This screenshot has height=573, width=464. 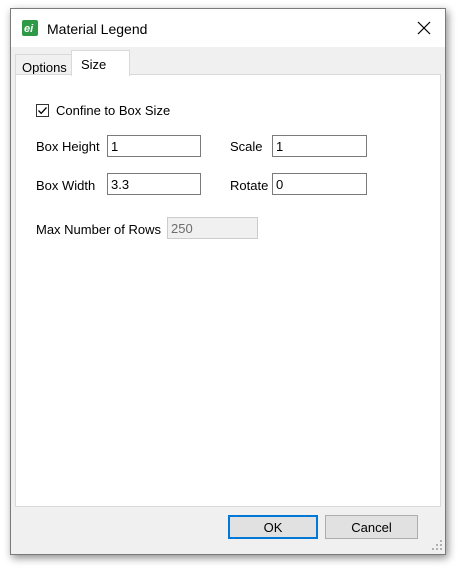 I want to click on app-logo-icon: ei, so click(x=30, y=28).